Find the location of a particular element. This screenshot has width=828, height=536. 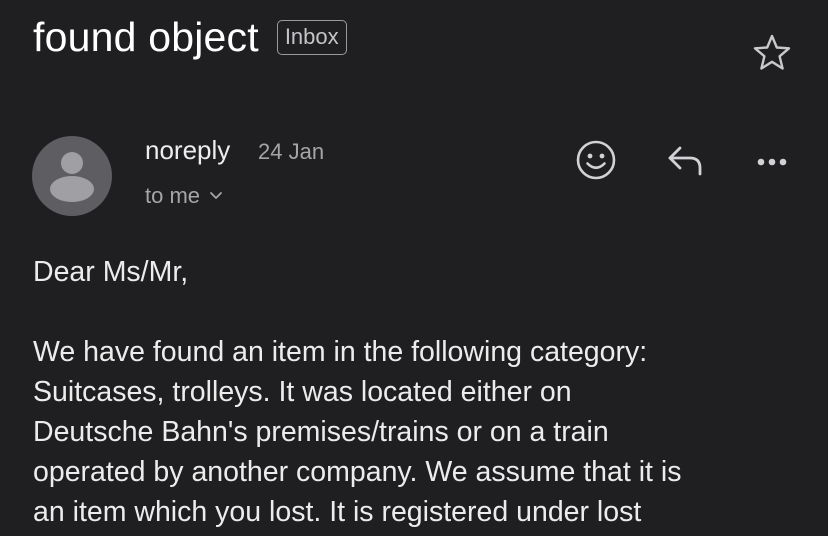

reply-icon is located at coordinates (685, 161).